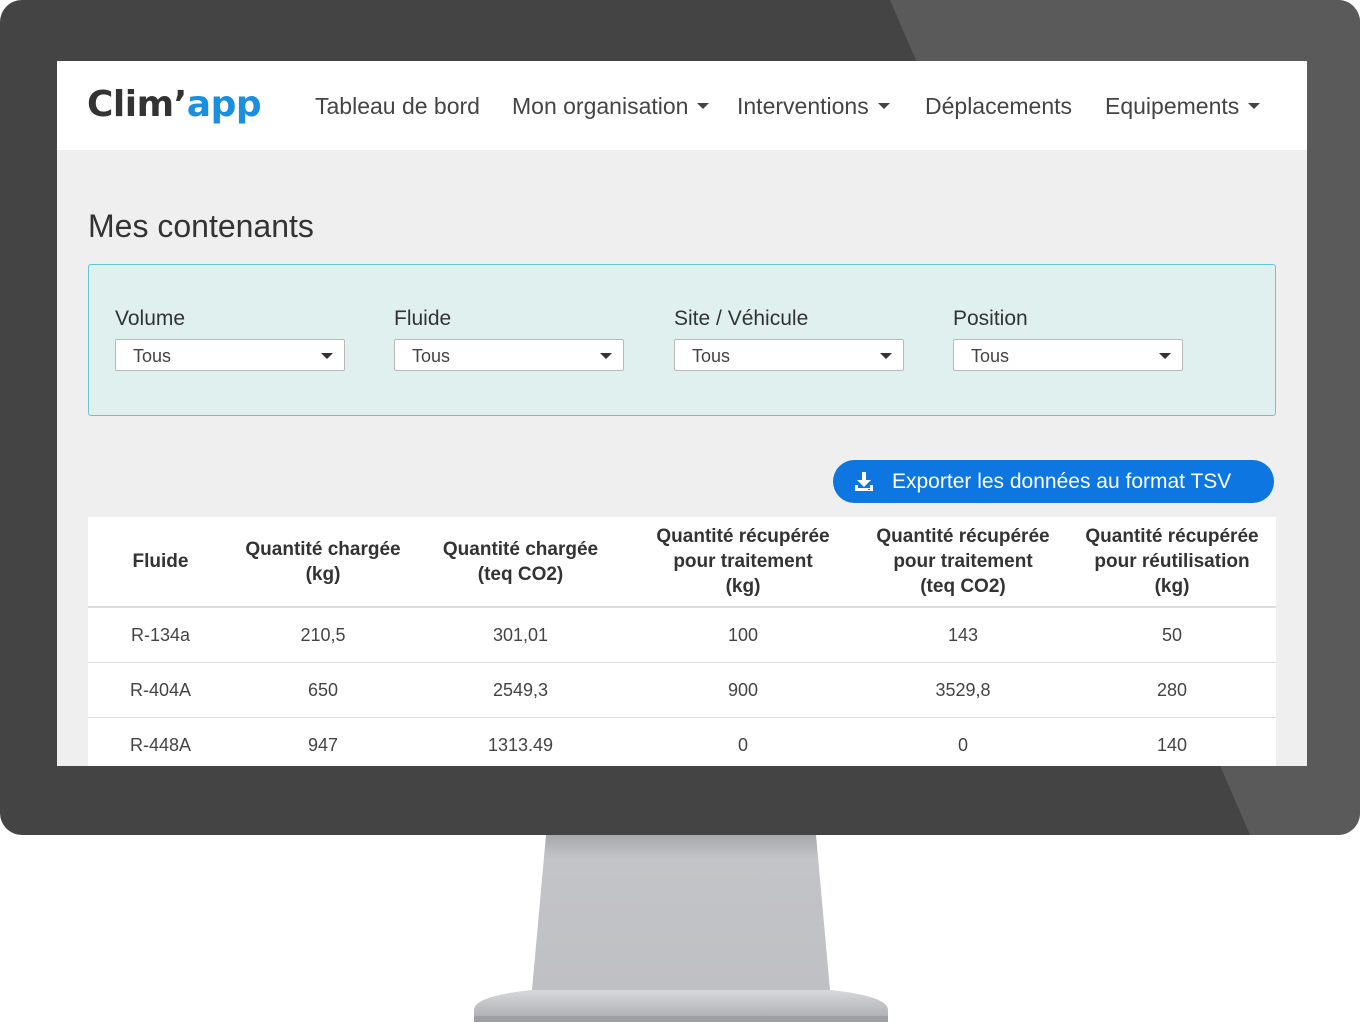 Image resolution: width=1360 pixels, height=1023 pixels. I want to click on table-cell: R-404A, so click(160, 690).